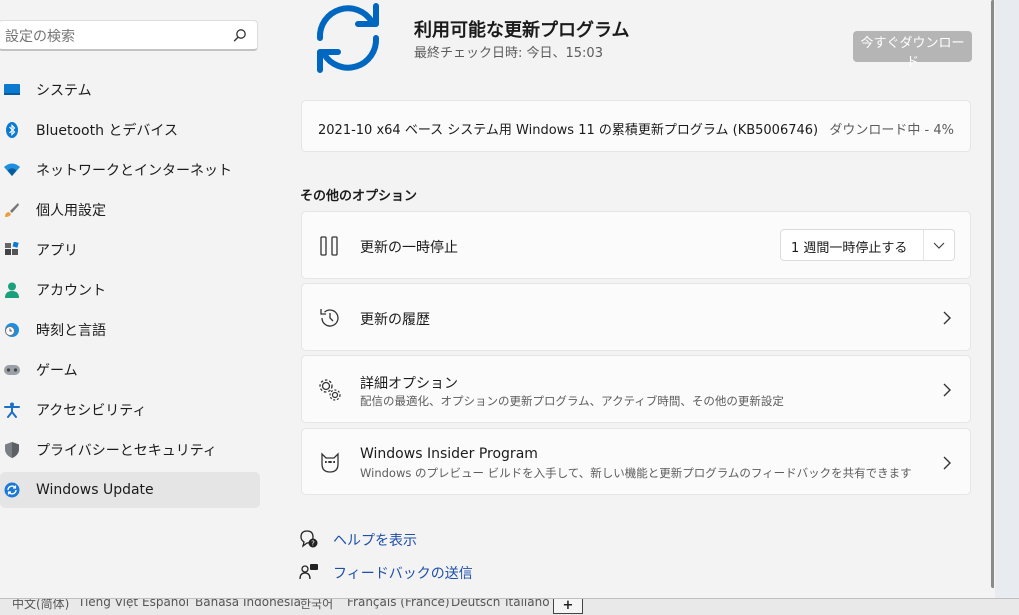 Image resolution: width=1019 pixels, height=615 pixels. Describe the element at coordinates (12, 330) in the screenshot. I see `globe-clock-icon` at that location.